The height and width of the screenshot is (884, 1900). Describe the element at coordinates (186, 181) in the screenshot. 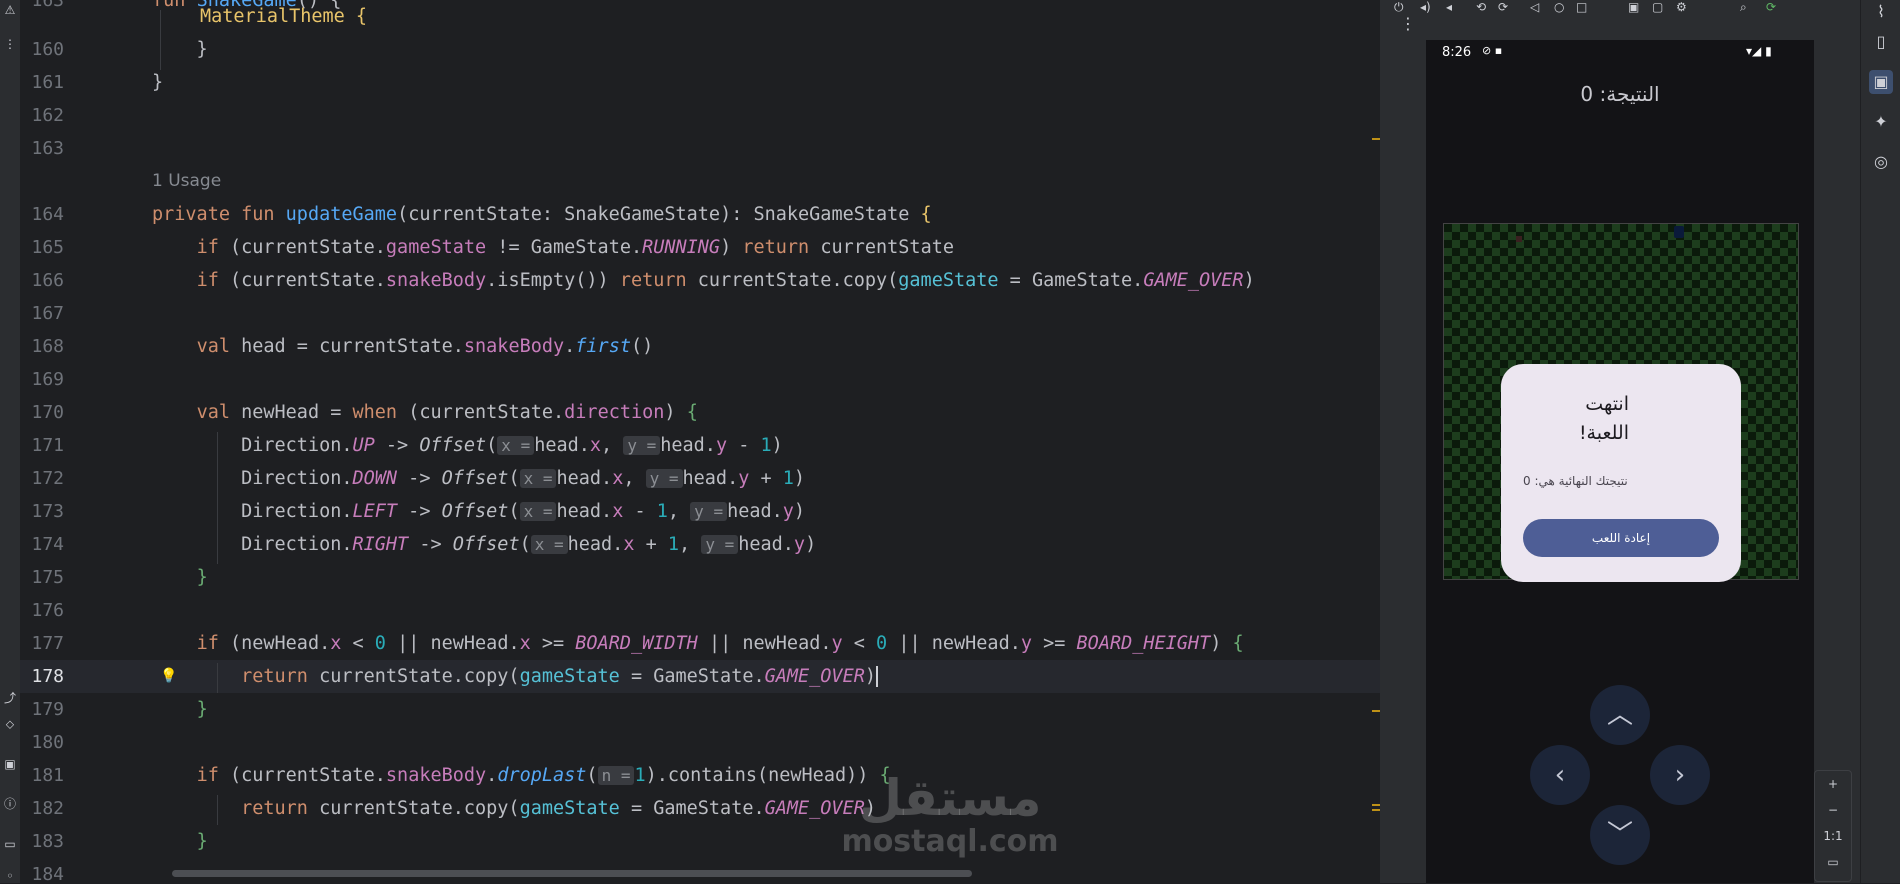

I see `usage-hint: 1 Usage` at that location.